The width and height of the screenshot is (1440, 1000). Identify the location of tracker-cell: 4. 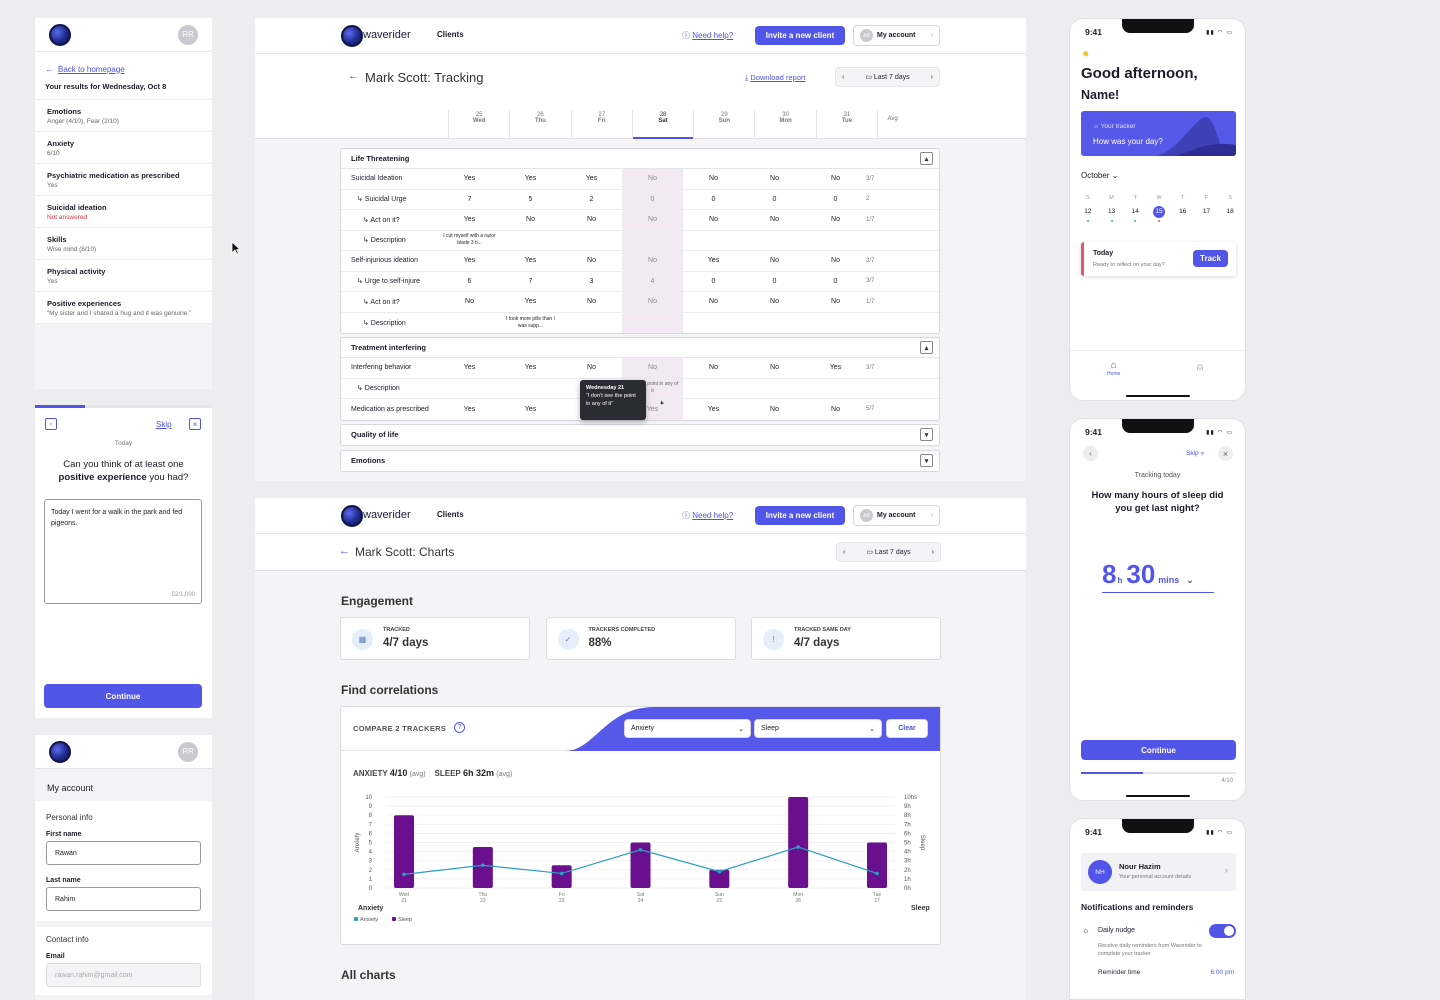
(652, 281).